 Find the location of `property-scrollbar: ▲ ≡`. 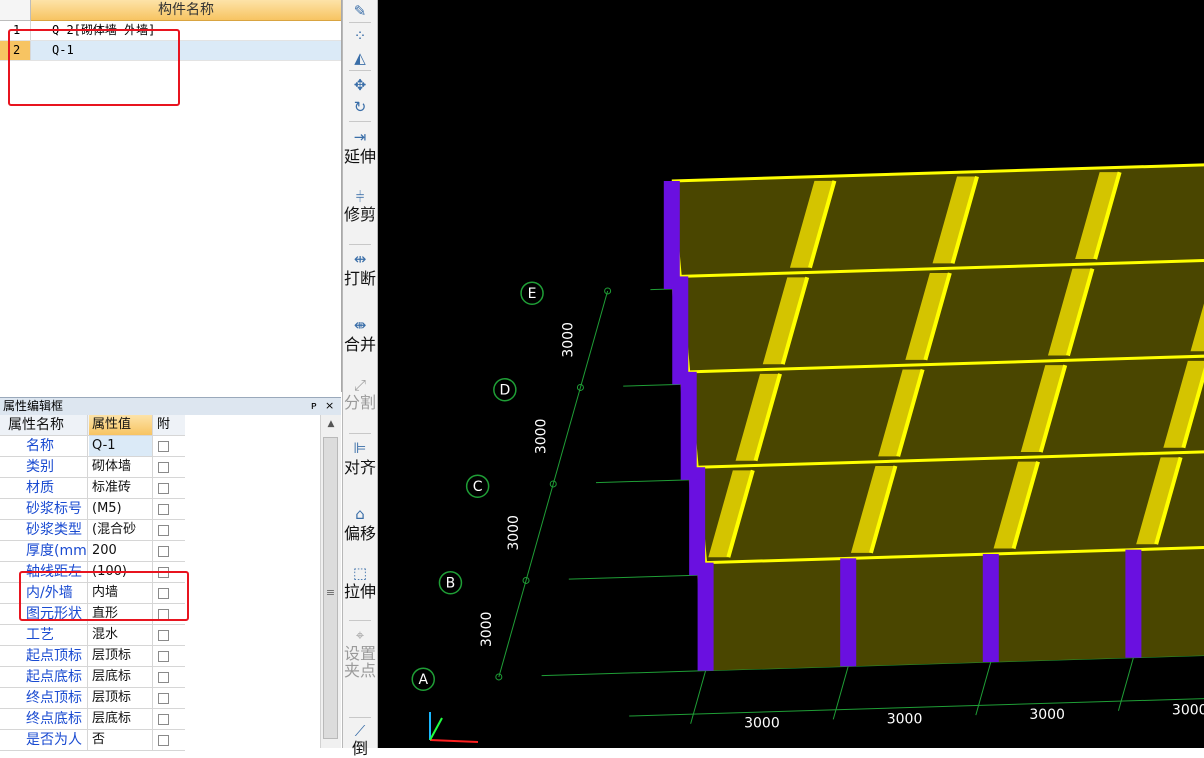

property-scrollbar: ▲ ≡ is located at coordinates (330, 581).